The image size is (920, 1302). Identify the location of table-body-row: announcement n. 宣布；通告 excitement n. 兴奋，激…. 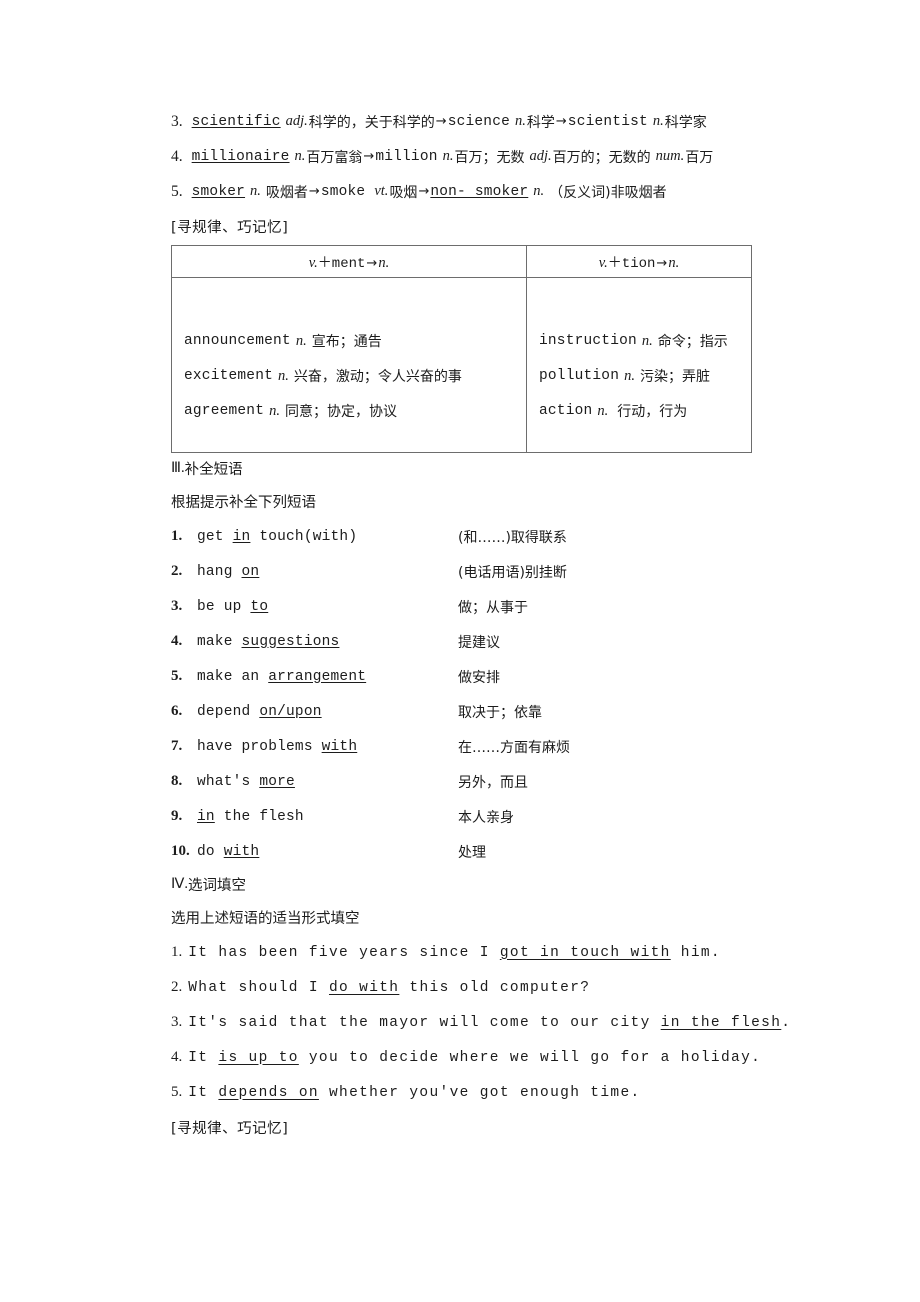
(461, 365).